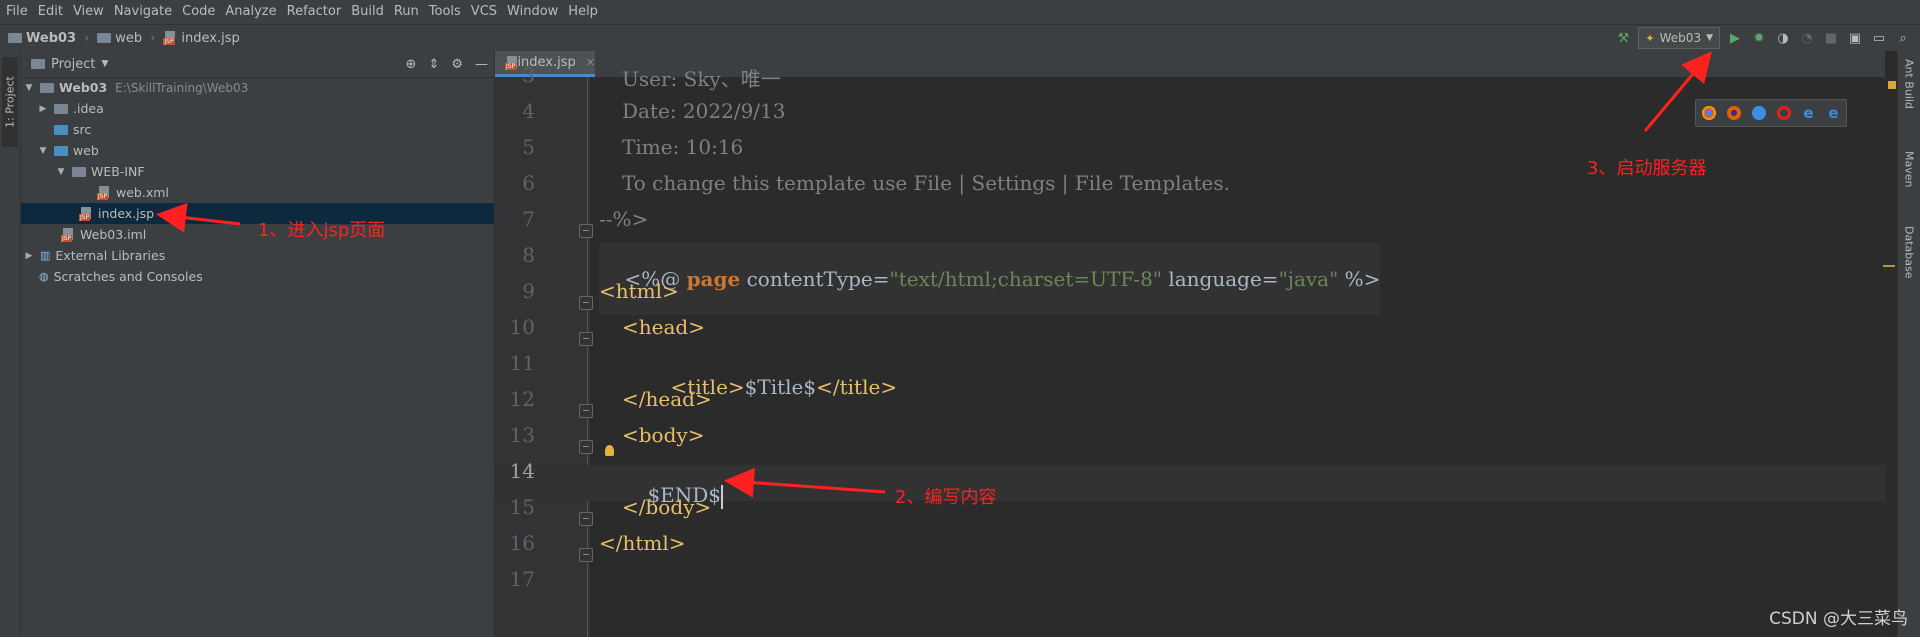  Describe the element at coordinates (322, 230) in the screenshot. I see `annotation-step-1: 1、进入jsp页面` at that location.